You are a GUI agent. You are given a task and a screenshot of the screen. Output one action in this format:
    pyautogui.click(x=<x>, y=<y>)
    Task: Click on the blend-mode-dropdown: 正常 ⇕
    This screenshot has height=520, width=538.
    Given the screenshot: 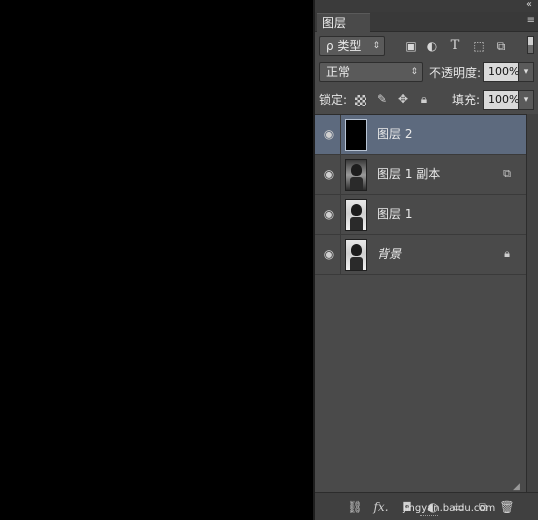 What is the action you would take?
    pyautogui.click(x=371, y=72)
    